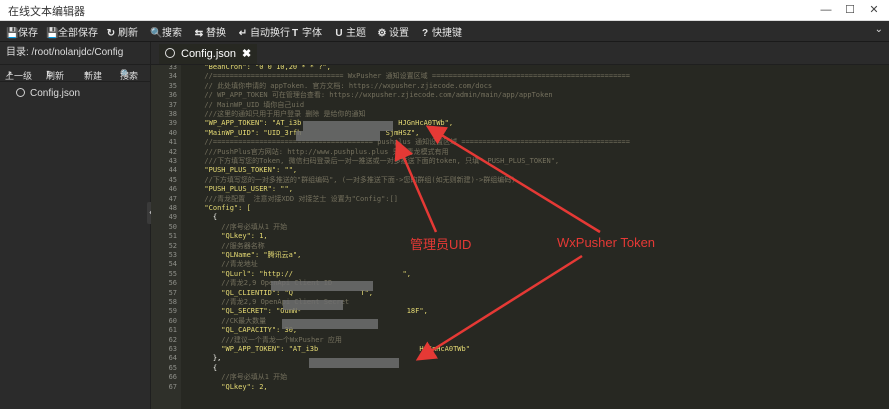  Describe the element at coordinates (441, 244) in the screenshot. I see `admin-uid-label: 管理员UID` at that location.